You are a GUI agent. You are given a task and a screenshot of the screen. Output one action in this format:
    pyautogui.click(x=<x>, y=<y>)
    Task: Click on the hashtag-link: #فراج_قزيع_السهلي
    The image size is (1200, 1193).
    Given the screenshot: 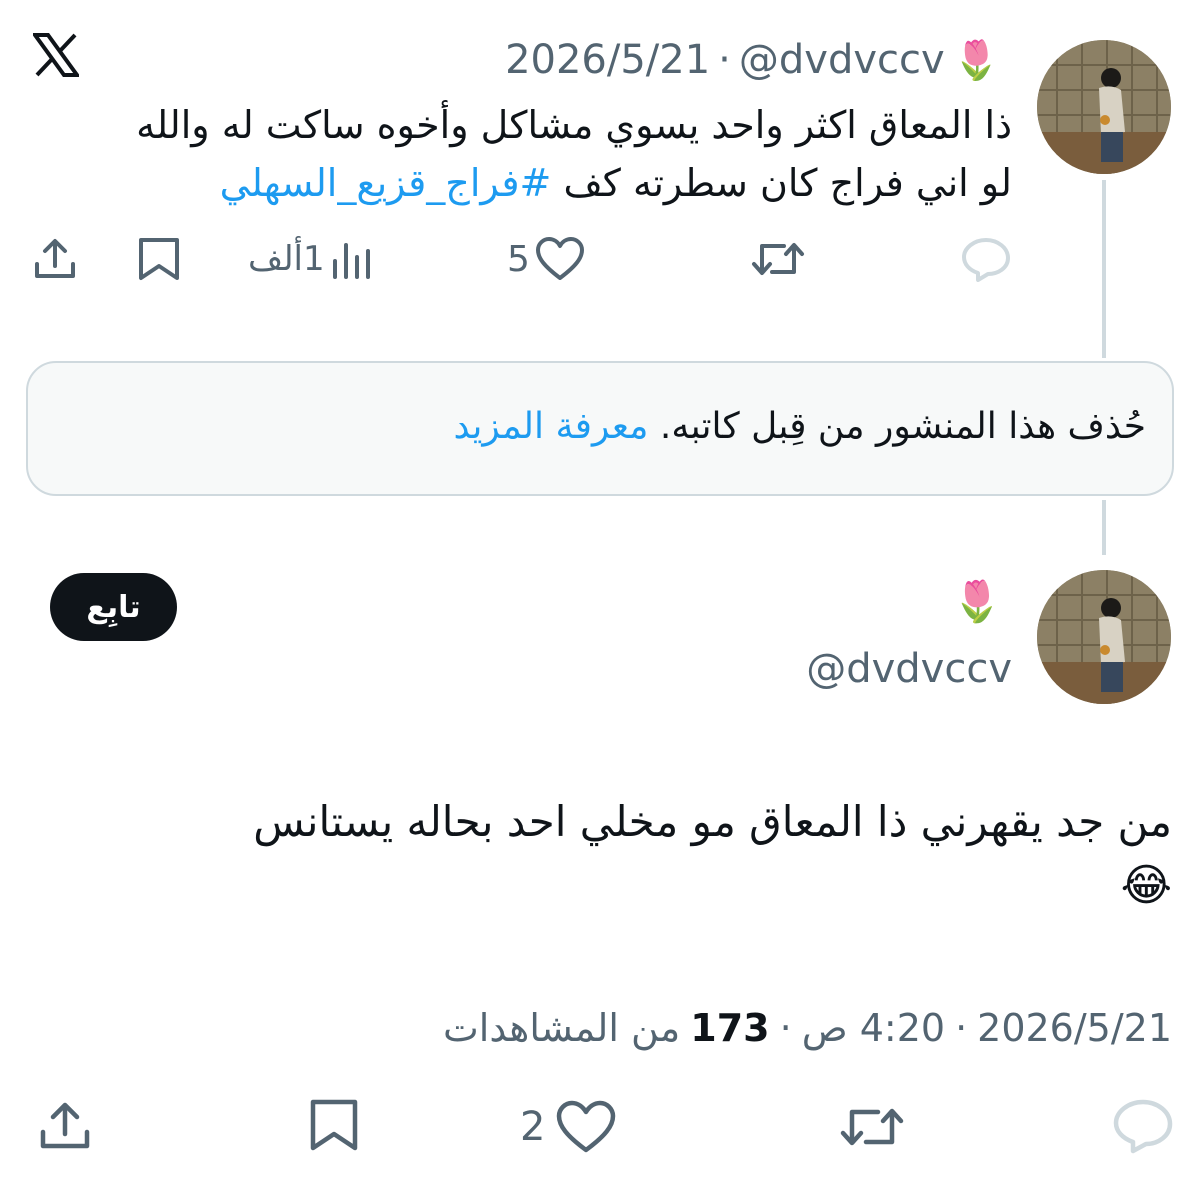 What is the action you would take?
    pyautogui.click(x=386, y=183)
    